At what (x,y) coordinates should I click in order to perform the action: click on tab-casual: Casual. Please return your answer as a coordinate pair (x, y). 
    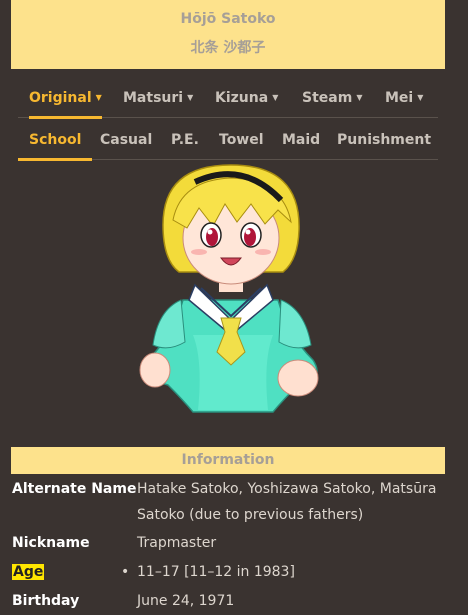
    Looking at the image, I should click on (126, 140).